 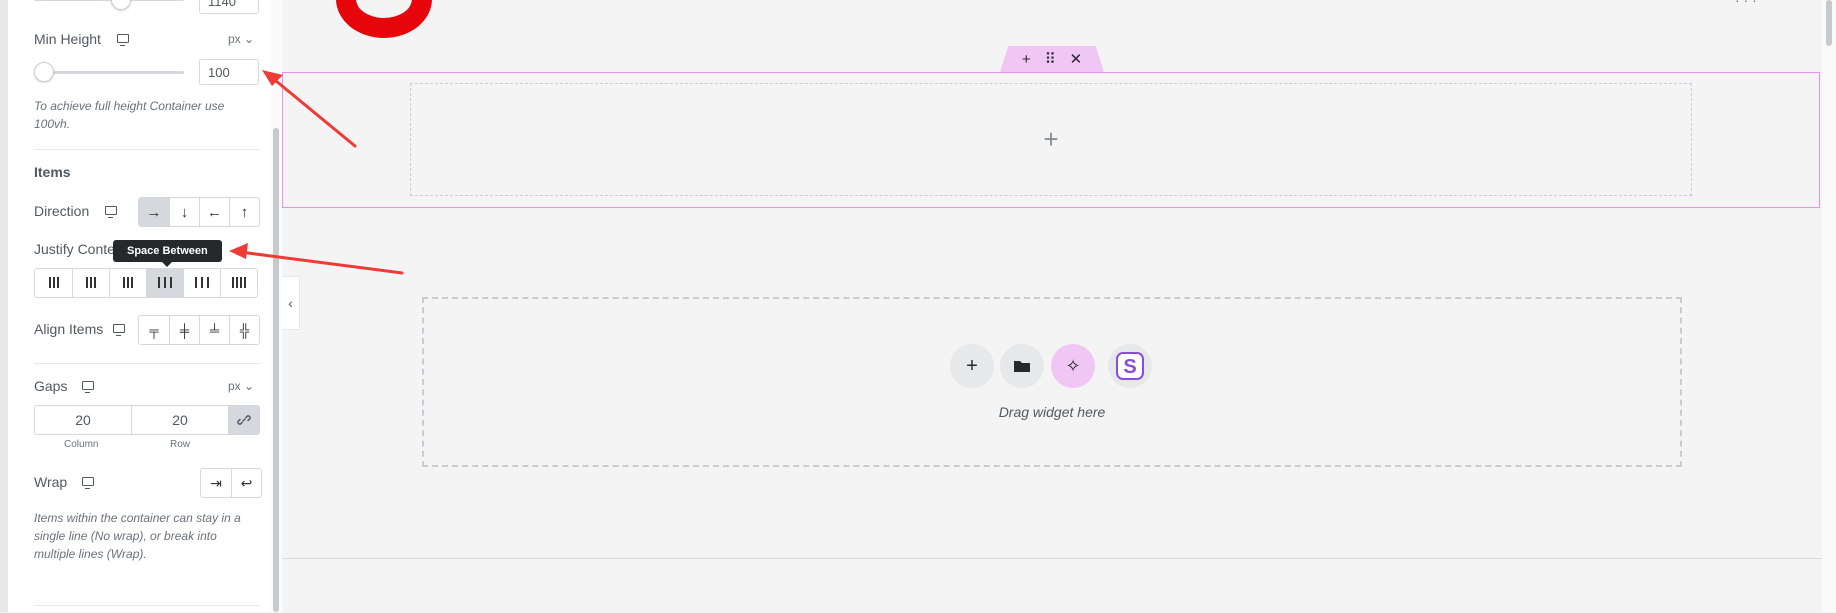 I want to click on no-wrap-button: ⇥, so click(x=216, y=483).